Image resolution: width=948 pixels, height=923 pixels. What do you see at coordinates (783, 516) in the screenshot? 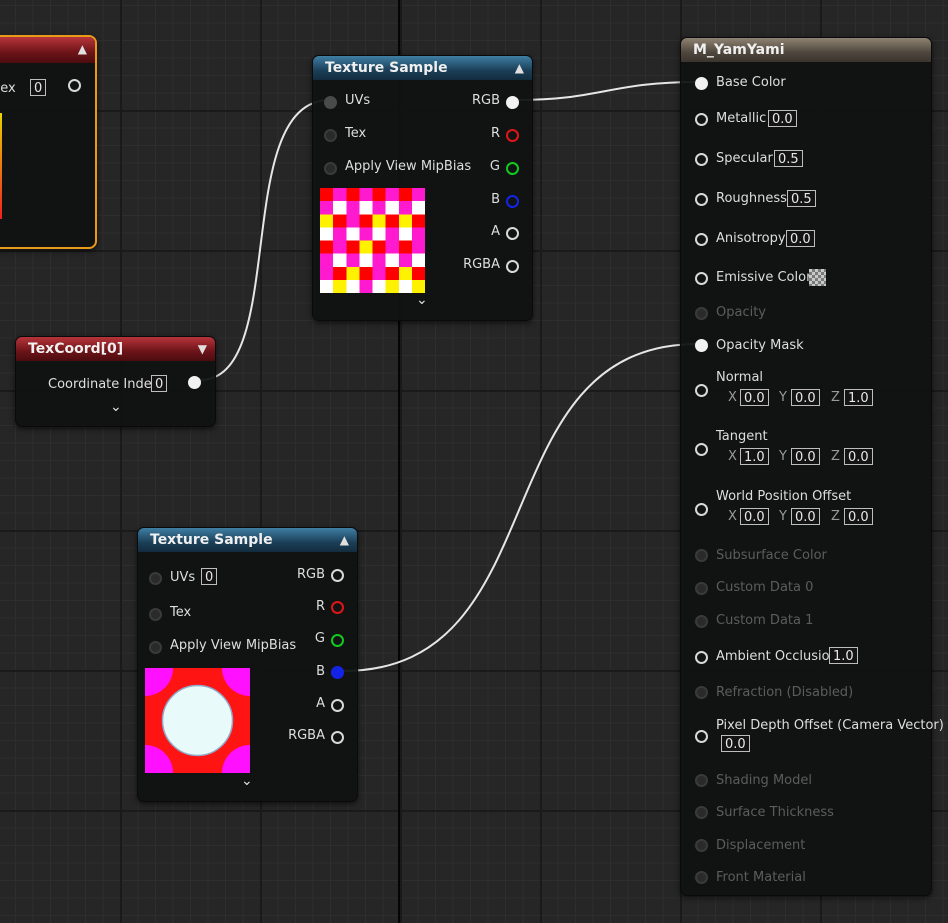
I see `wpo-y-axis-label: Y` at bounding box center [783, 516].